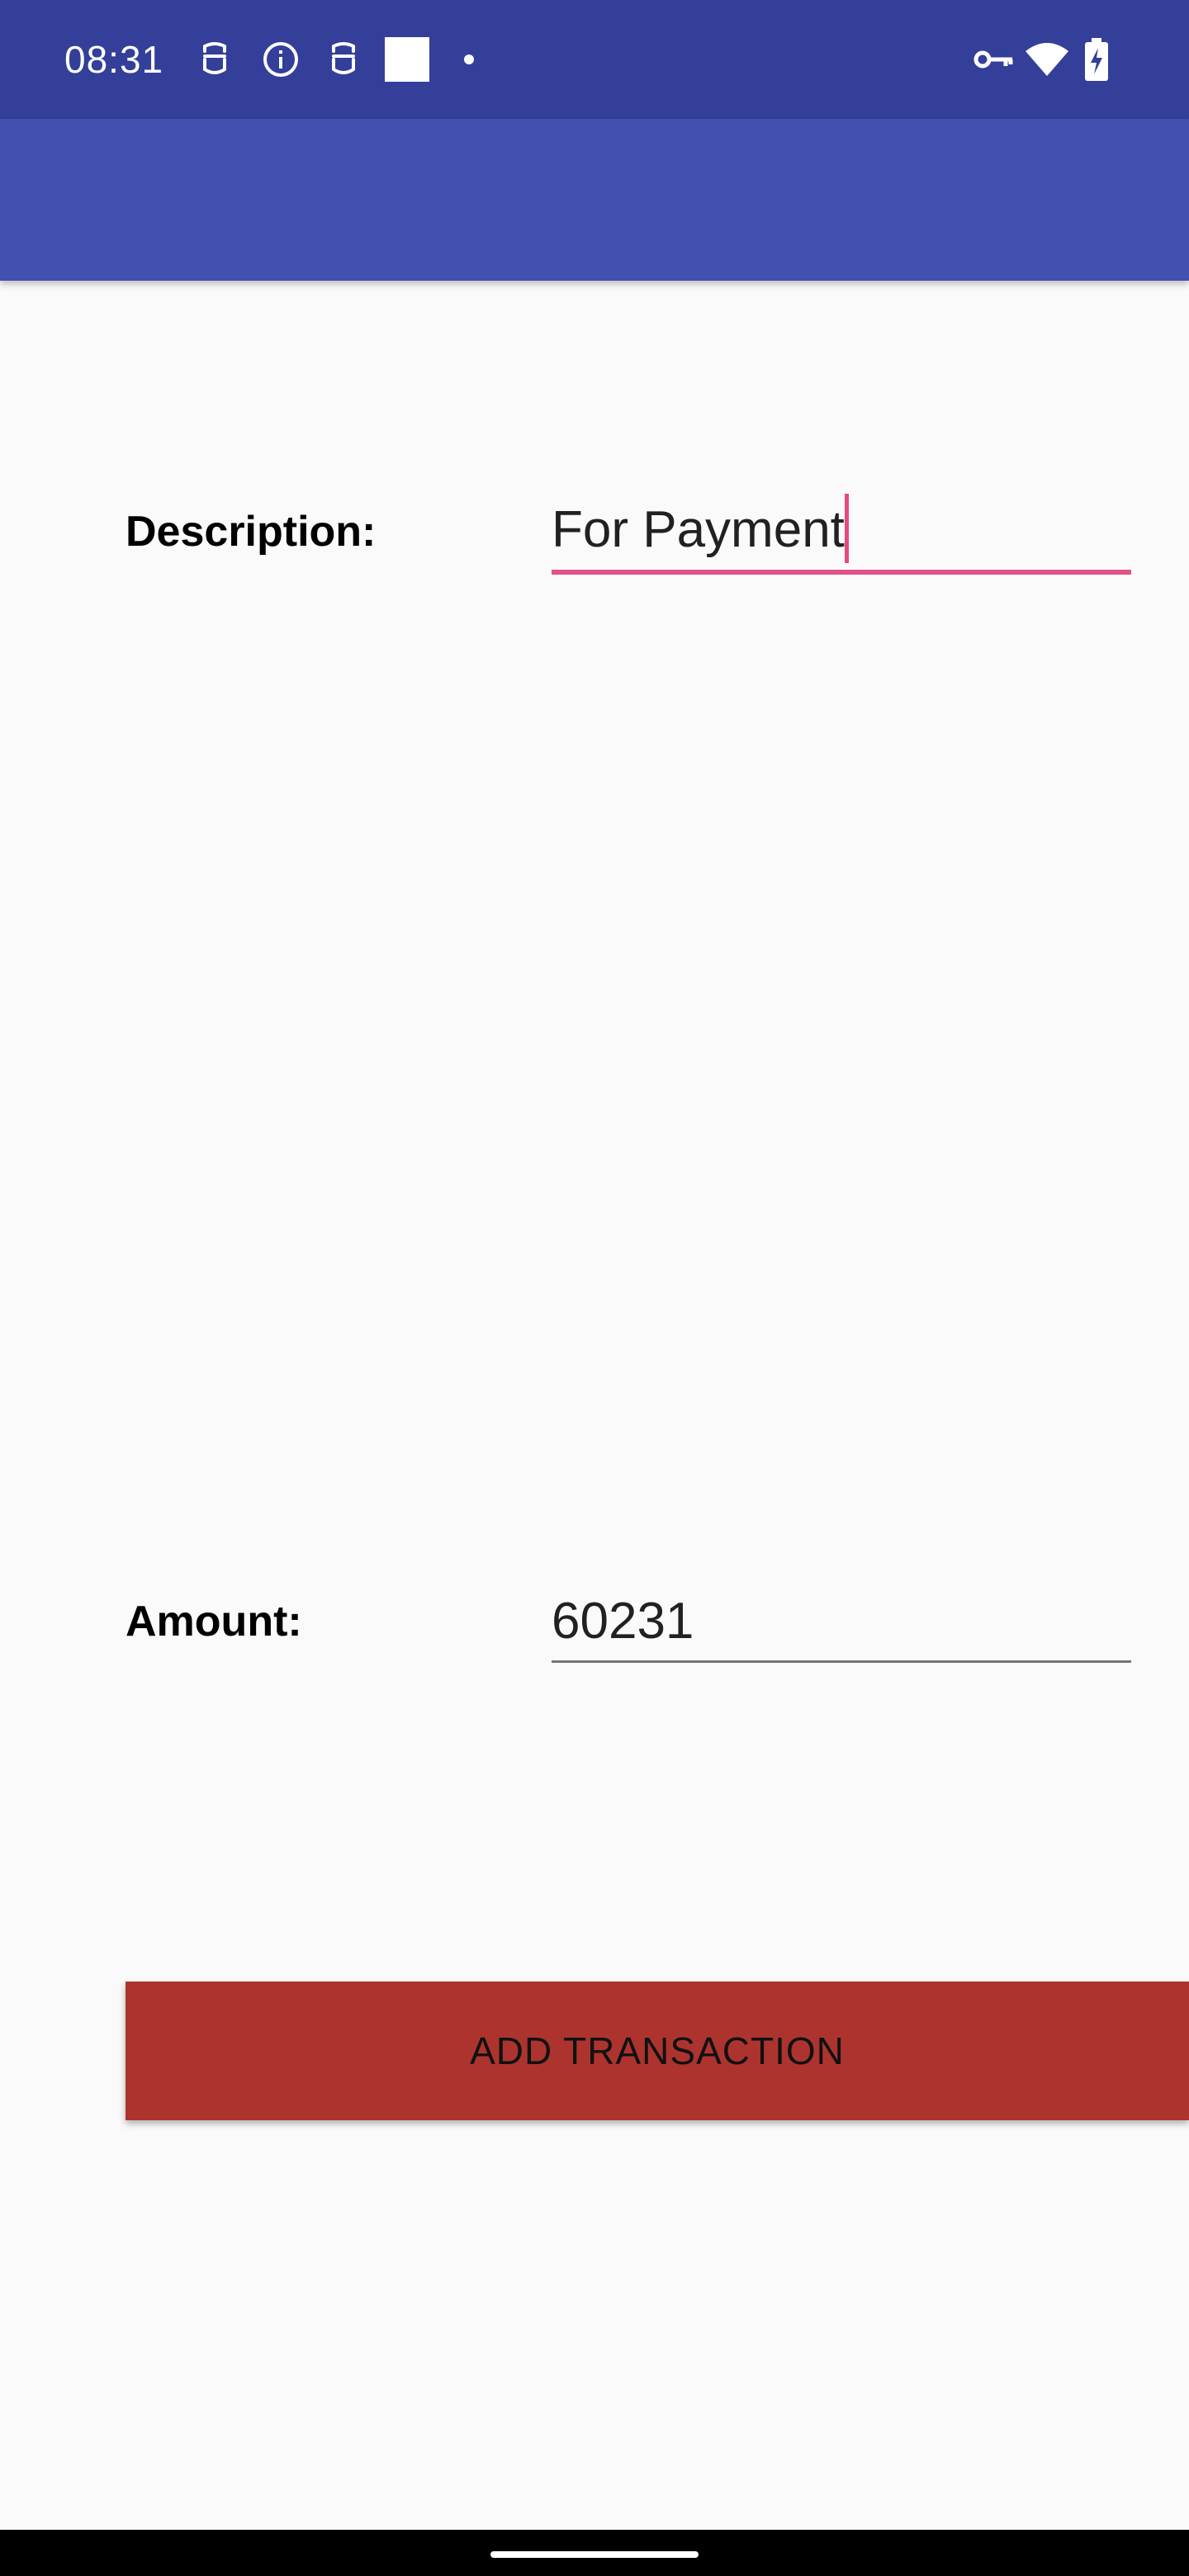  What do you see at coordinates (841, 1624) in the screenshot?
I see `amount-input: 60231` at bounding box center [841, 1624].